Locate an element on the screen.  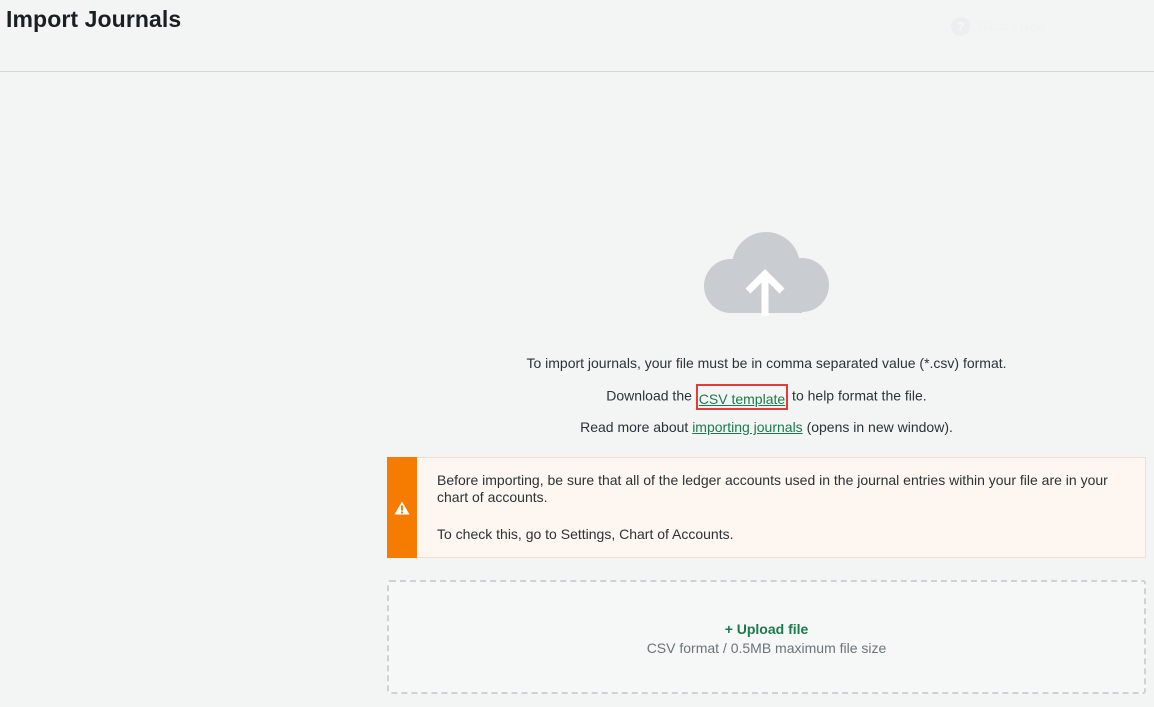
upload-hint: CSV format / 0.5MB maximum file size is located at coordinates (766, 648).